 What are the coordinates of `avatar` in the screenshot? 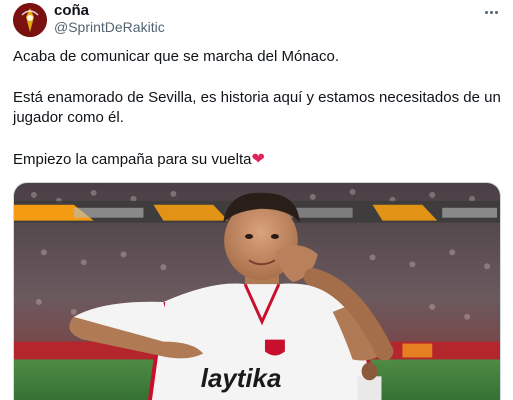 It's located at (30, 20).